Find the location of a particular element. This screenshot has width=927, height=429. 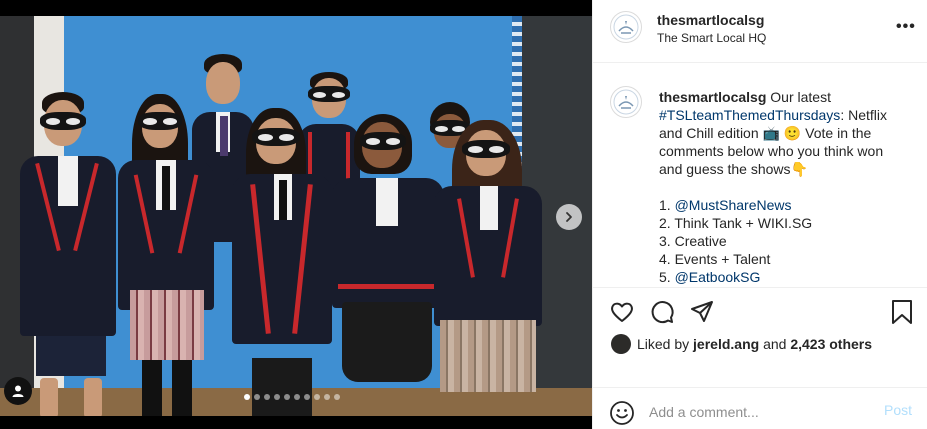

point-down-emoji: 👇 is located at coordinates (799, 169).